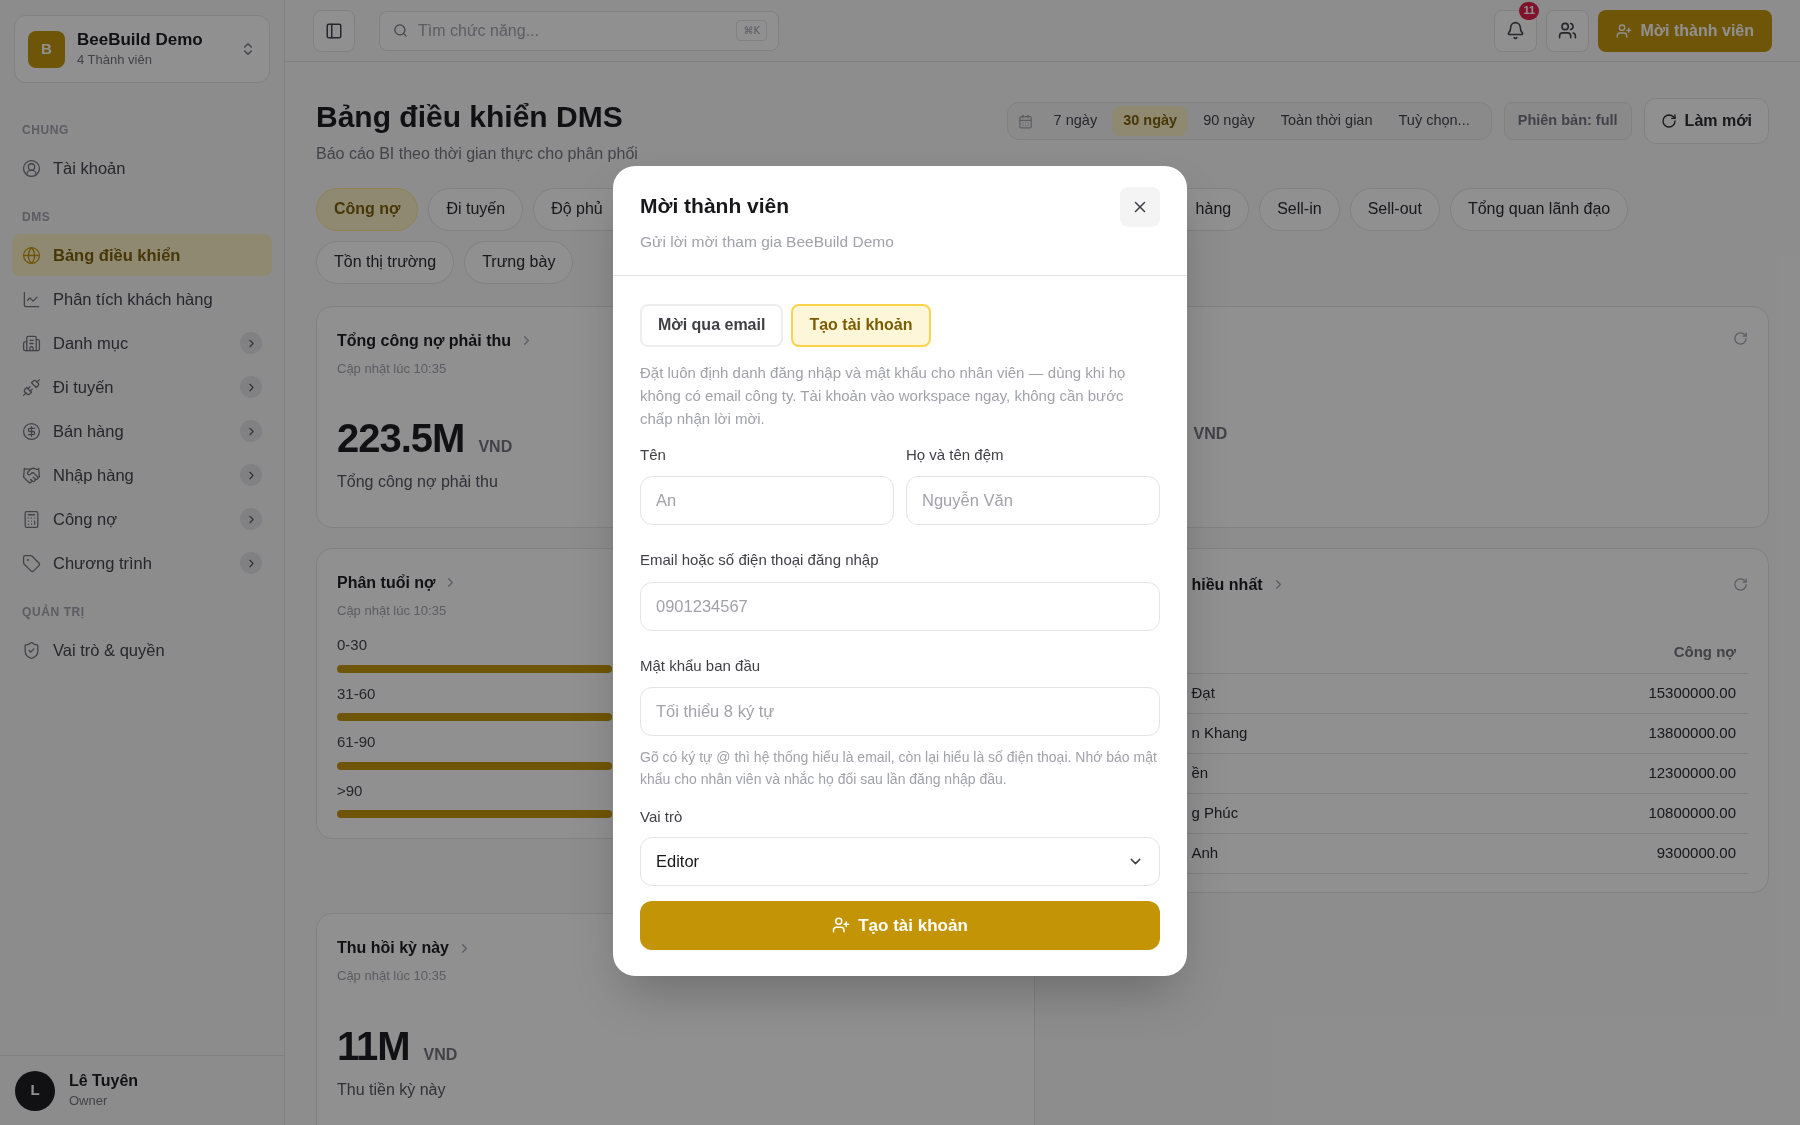  Describe the element at coordinates (1706, 121) in the screenshot. I see `refresh-button: Làm mới` at that location.